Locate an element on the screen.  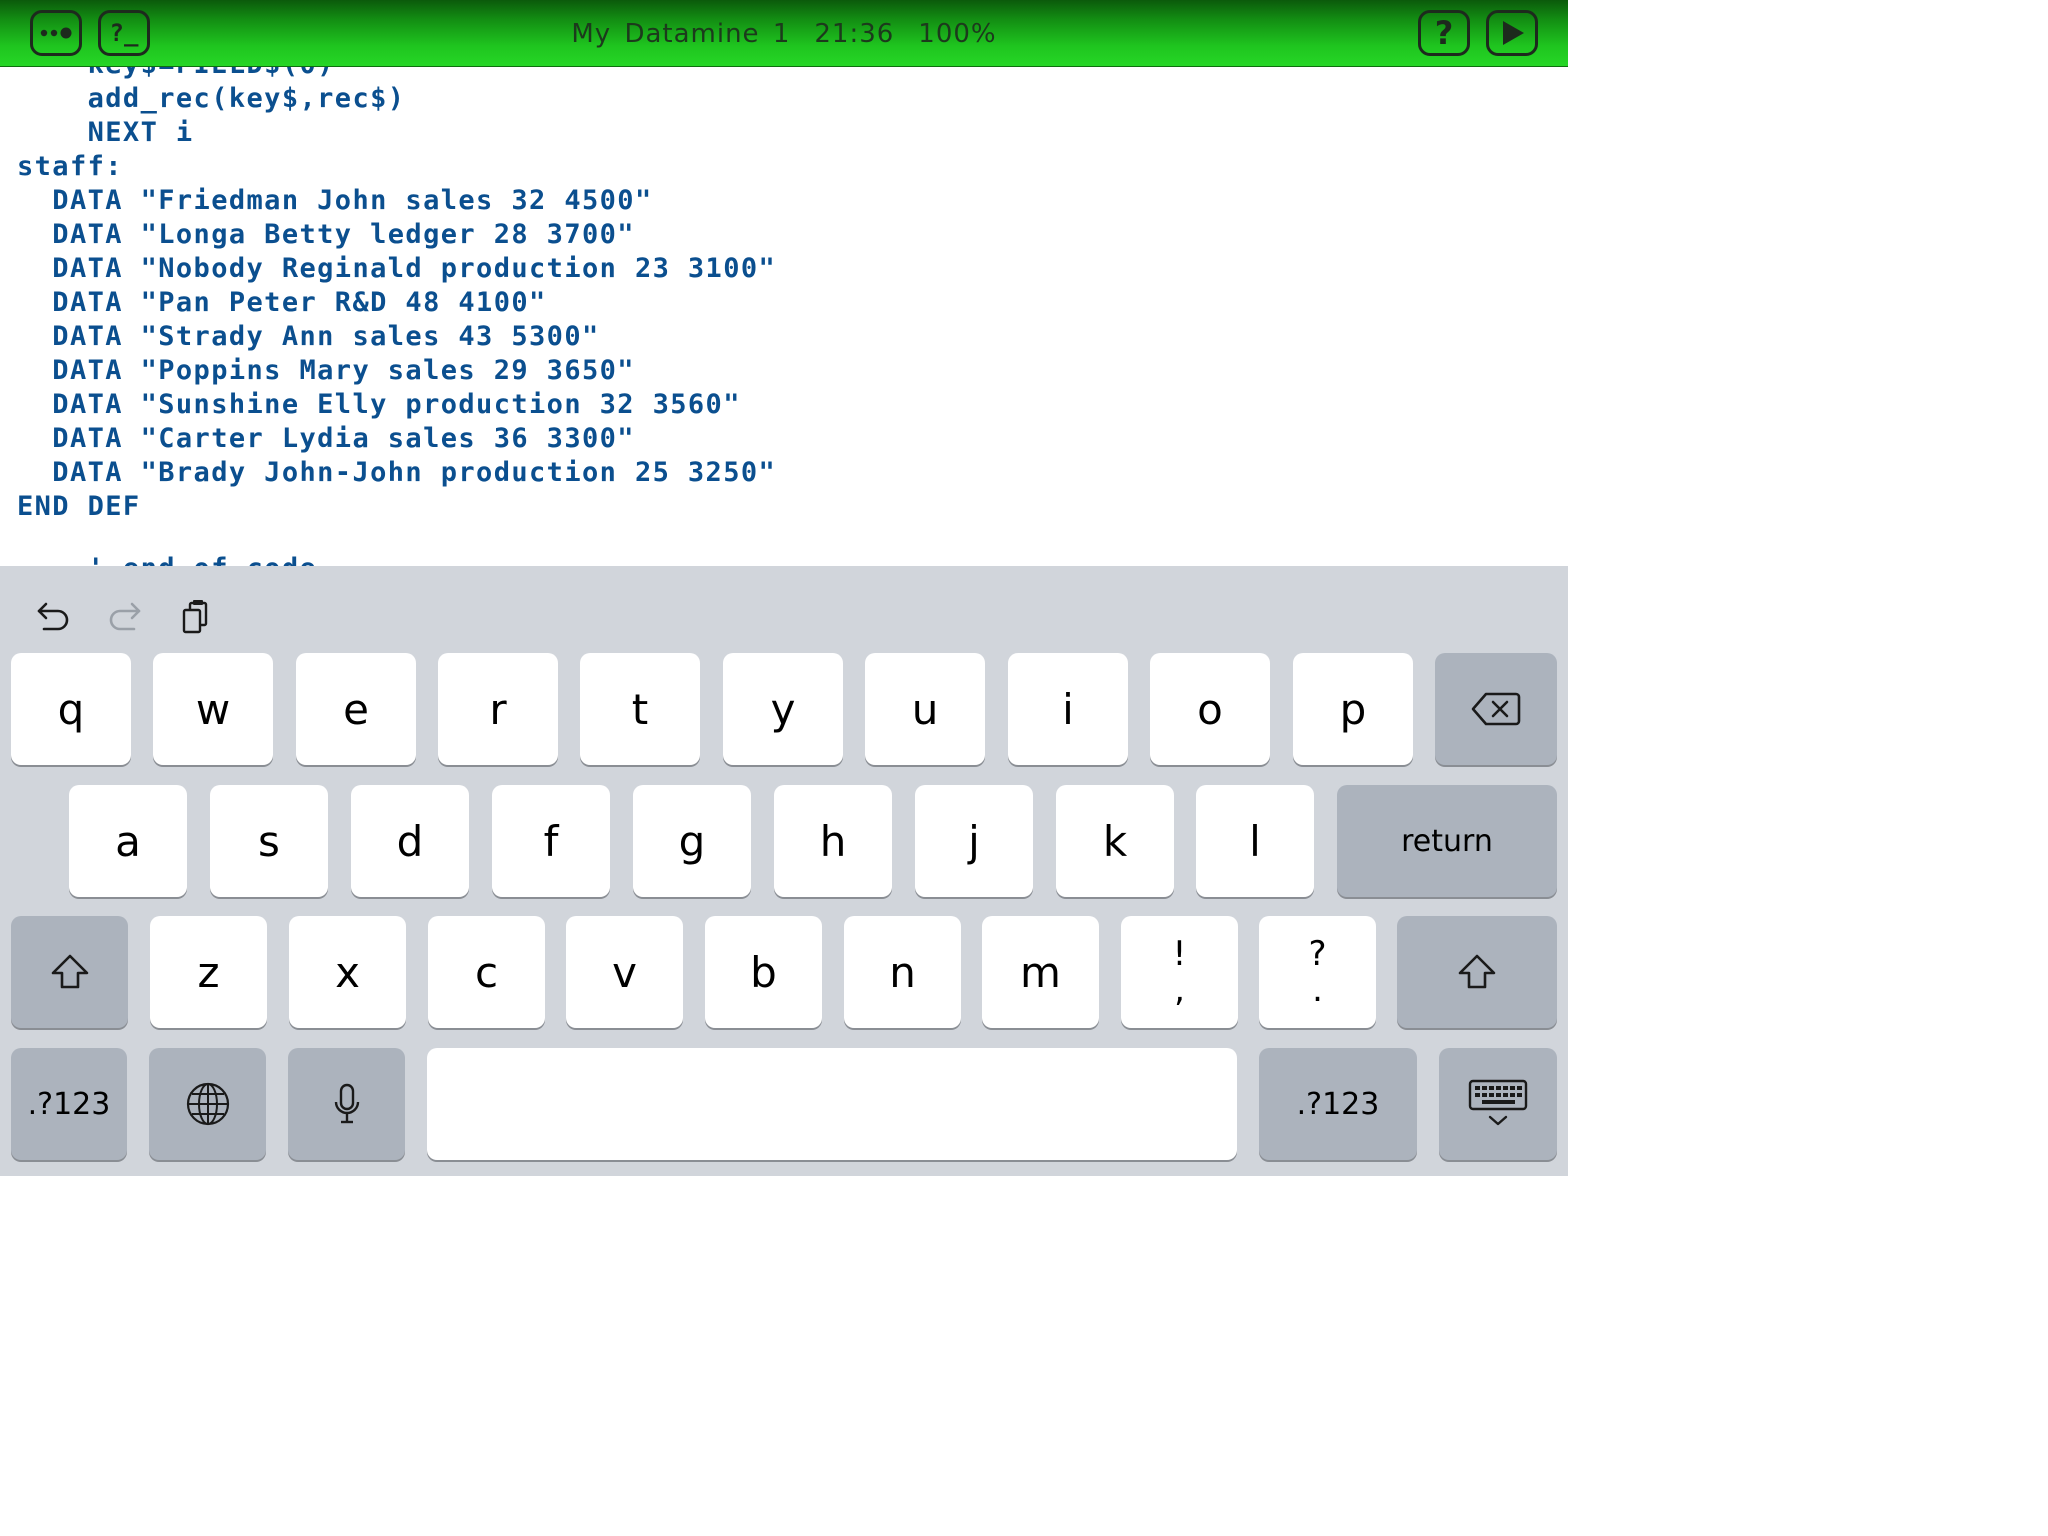
code-line: add_rec(key$,rec$) is located at coordinates (211, 98).